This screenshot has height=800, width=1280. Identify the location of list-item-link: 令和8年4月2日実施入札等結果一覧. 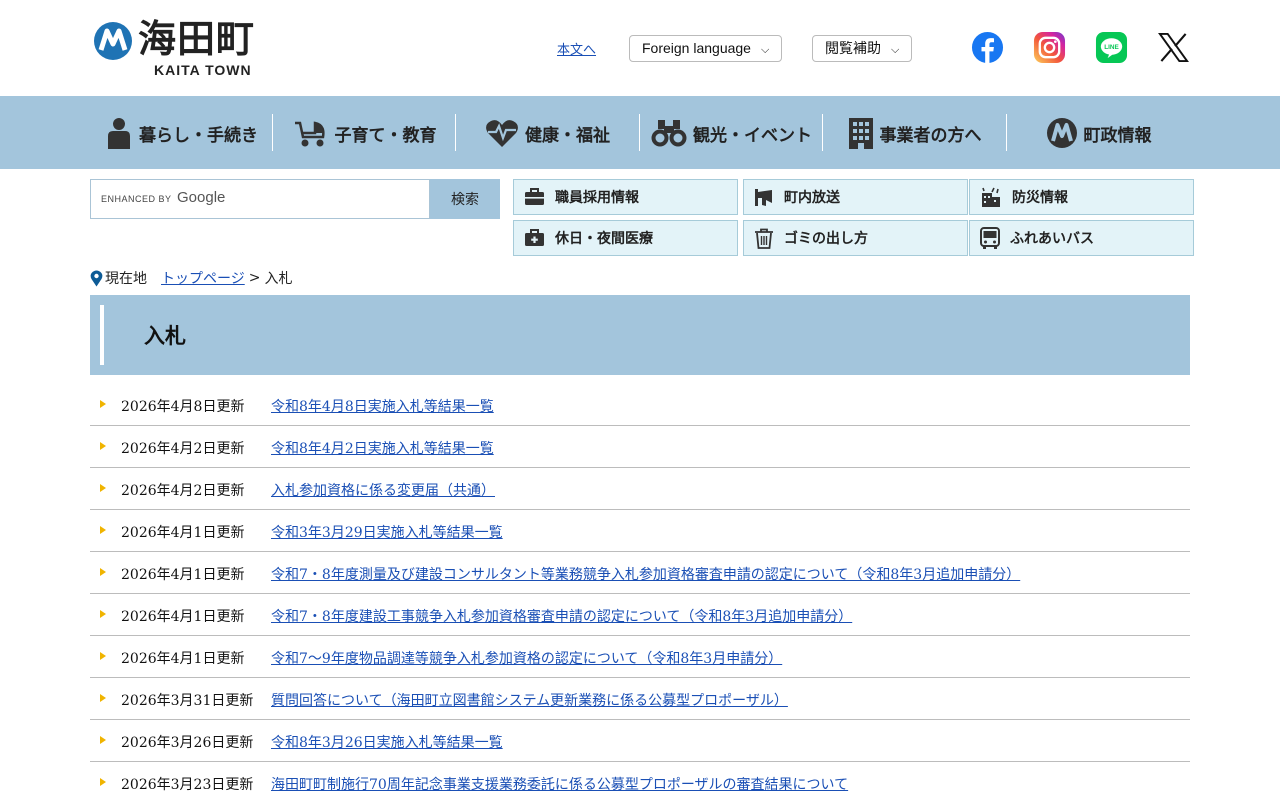
(382, 448).